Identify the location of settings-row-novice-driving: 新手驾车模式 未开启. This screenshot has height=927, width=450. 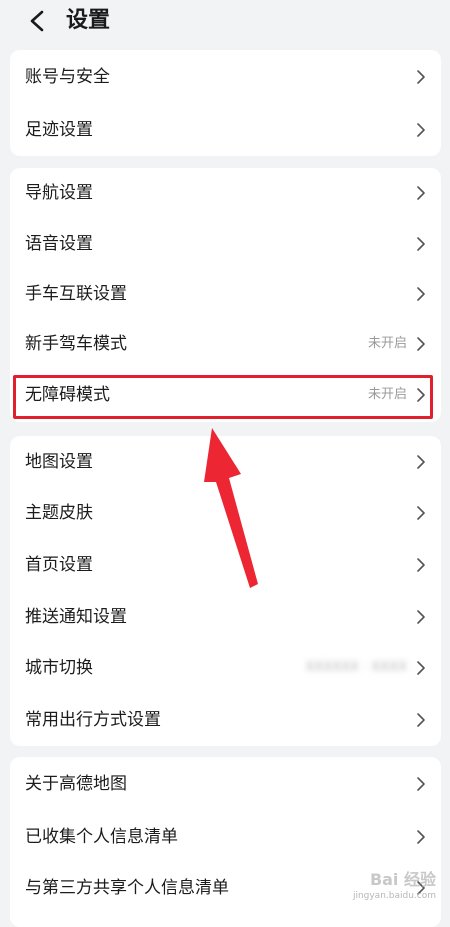
(225, 344).